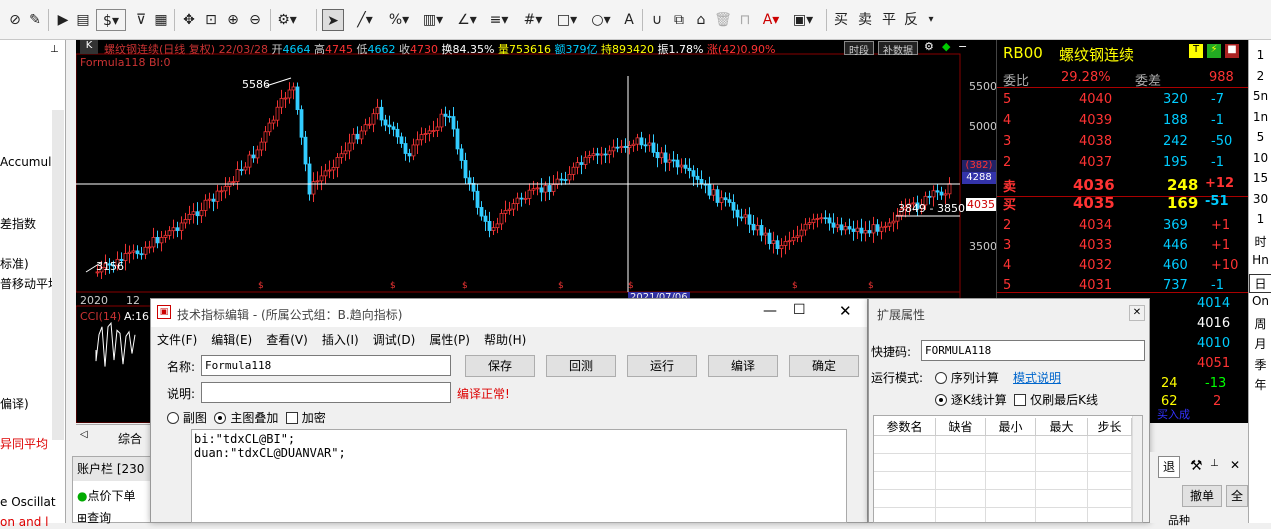  I want to click on maximize-icon: ☐, so click(799, 310).